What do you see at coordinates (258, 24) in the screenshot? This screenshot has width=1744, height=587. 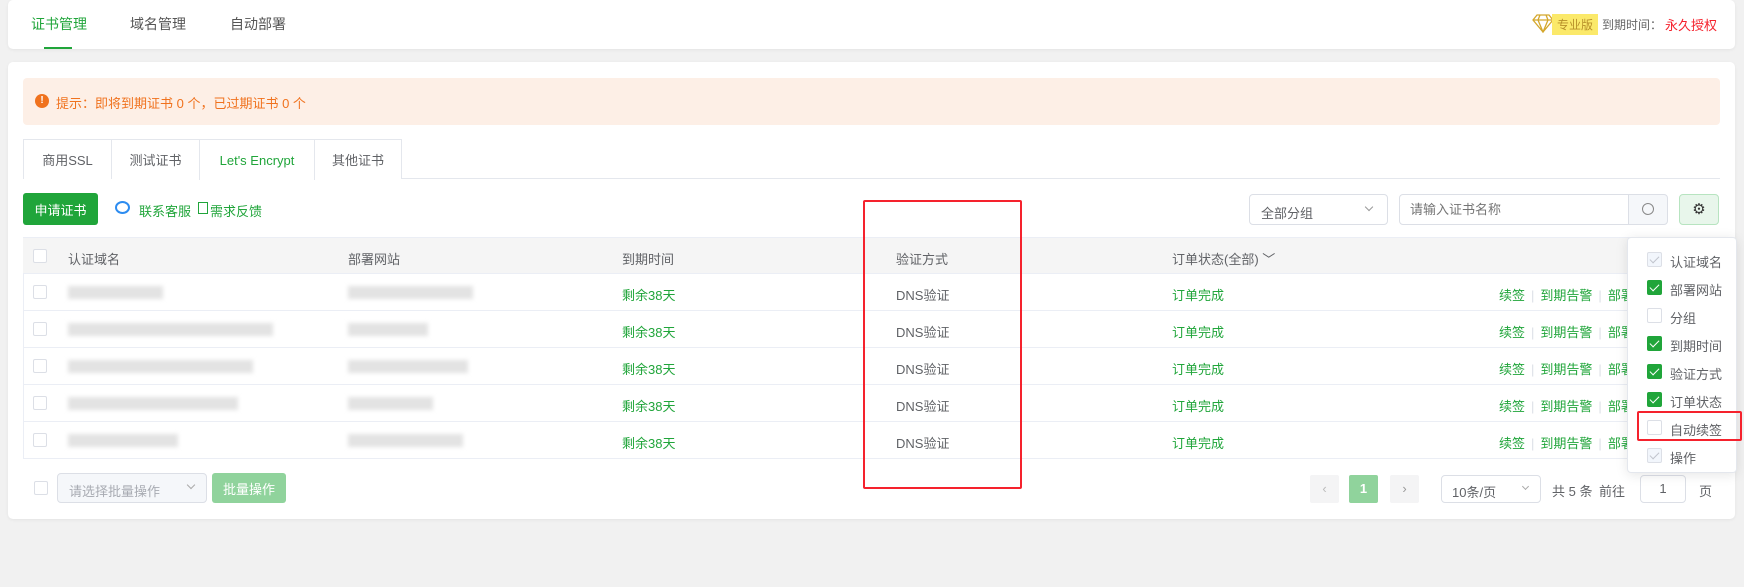 I see `nav-tab-auto-deploy: 自动部署` at bounding box center [258, 24].